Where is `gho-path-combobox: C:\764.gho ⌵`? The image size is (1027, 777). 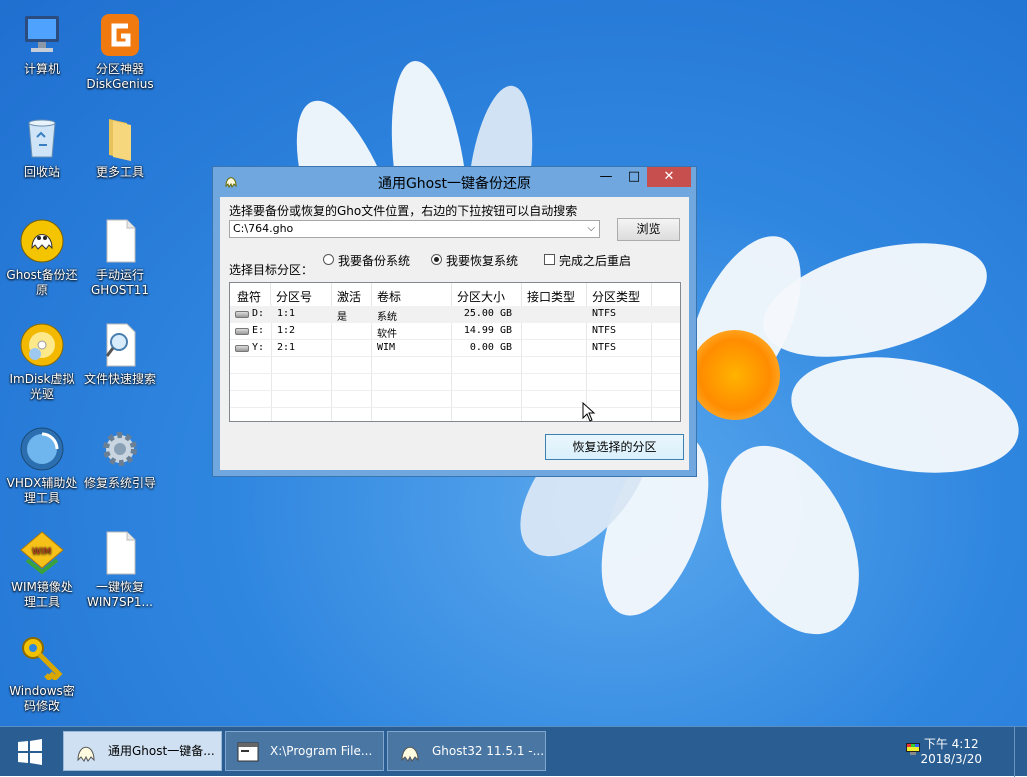 gho-path-combobox: C:\764.gho ⌵ is located at coordinates (414, 229).